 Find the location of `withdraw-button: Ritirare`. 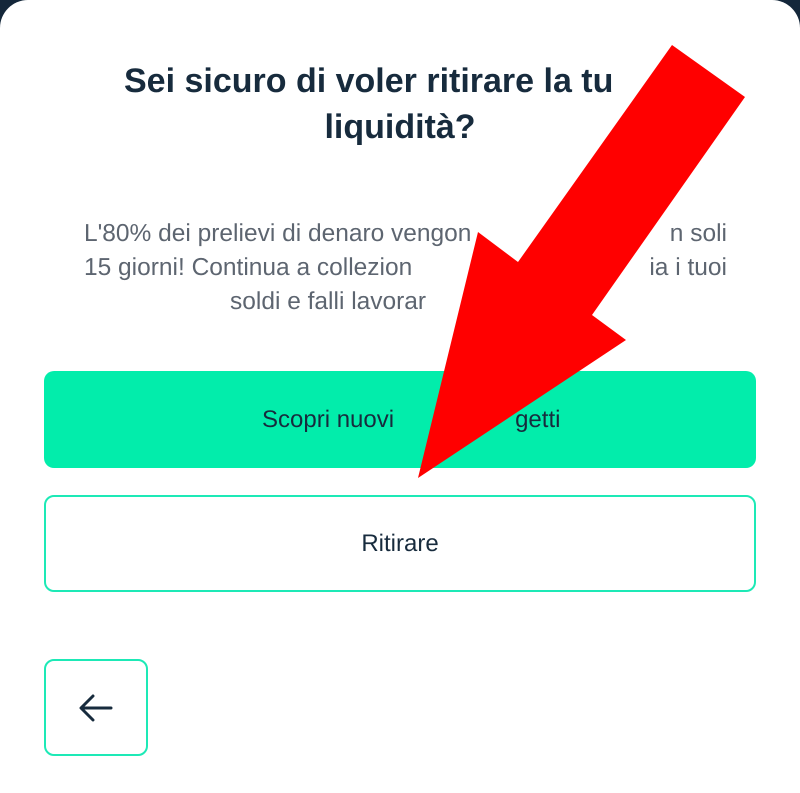

withdraw-button: Ritirare is located at coordinates (400, 543).